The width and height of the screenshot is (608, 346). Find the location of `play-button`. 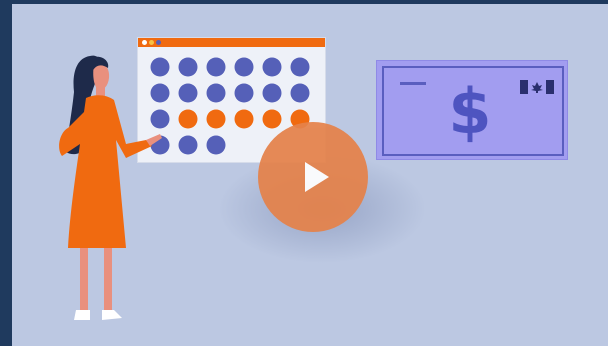

play-button is located at coordinates (313, 177).